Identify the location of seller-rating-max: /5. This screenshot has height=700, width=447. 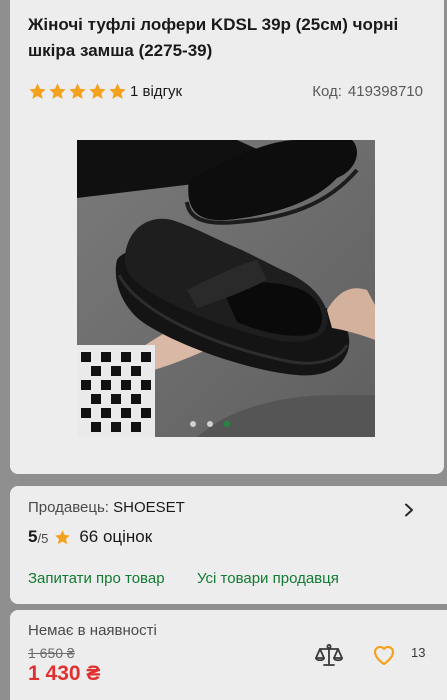
(43, 538).